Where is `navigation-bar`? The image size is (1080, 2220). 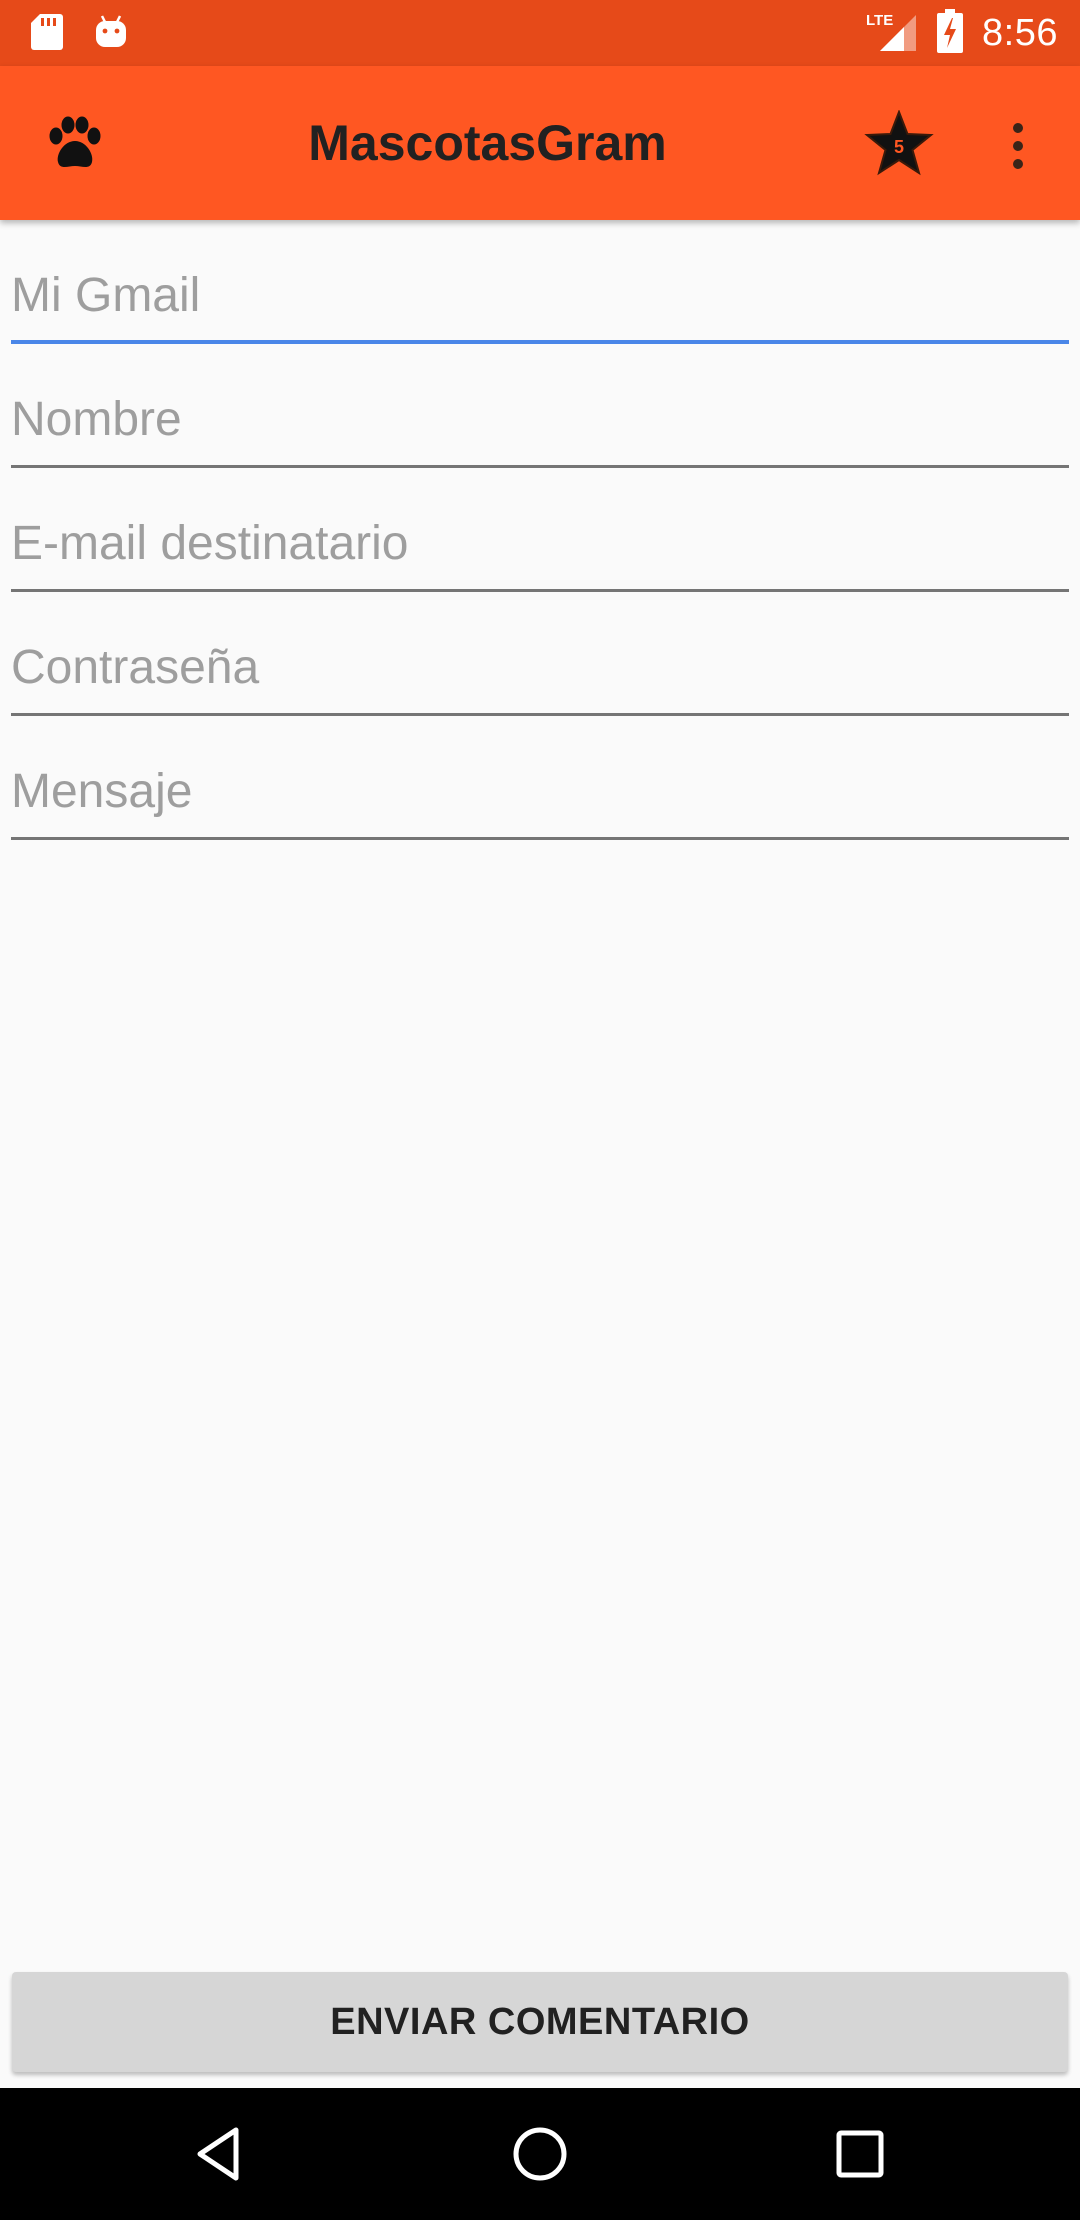 navigation-bar is located at coordinates (540, 2154).